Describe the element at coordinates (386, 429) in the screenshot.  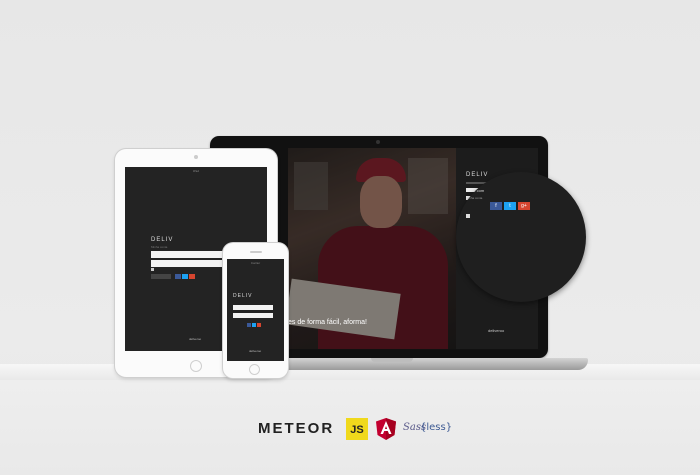
I see `angular-icon` at that location.